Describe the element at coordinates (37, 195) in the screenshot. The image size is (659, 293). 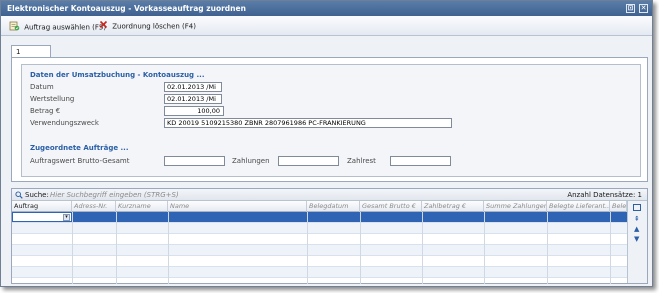
I see `search-label: Suche:` at that location.